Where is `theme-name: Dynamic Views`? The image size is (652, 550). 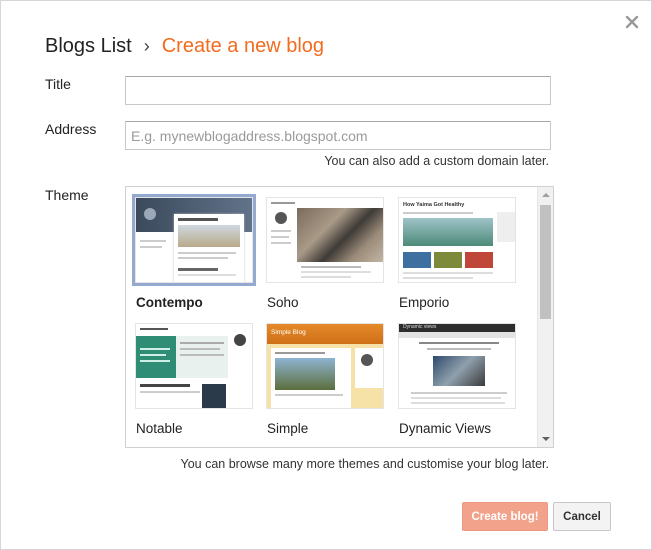
theme-name: Dynamic Views is located at coordinates (445, 428).